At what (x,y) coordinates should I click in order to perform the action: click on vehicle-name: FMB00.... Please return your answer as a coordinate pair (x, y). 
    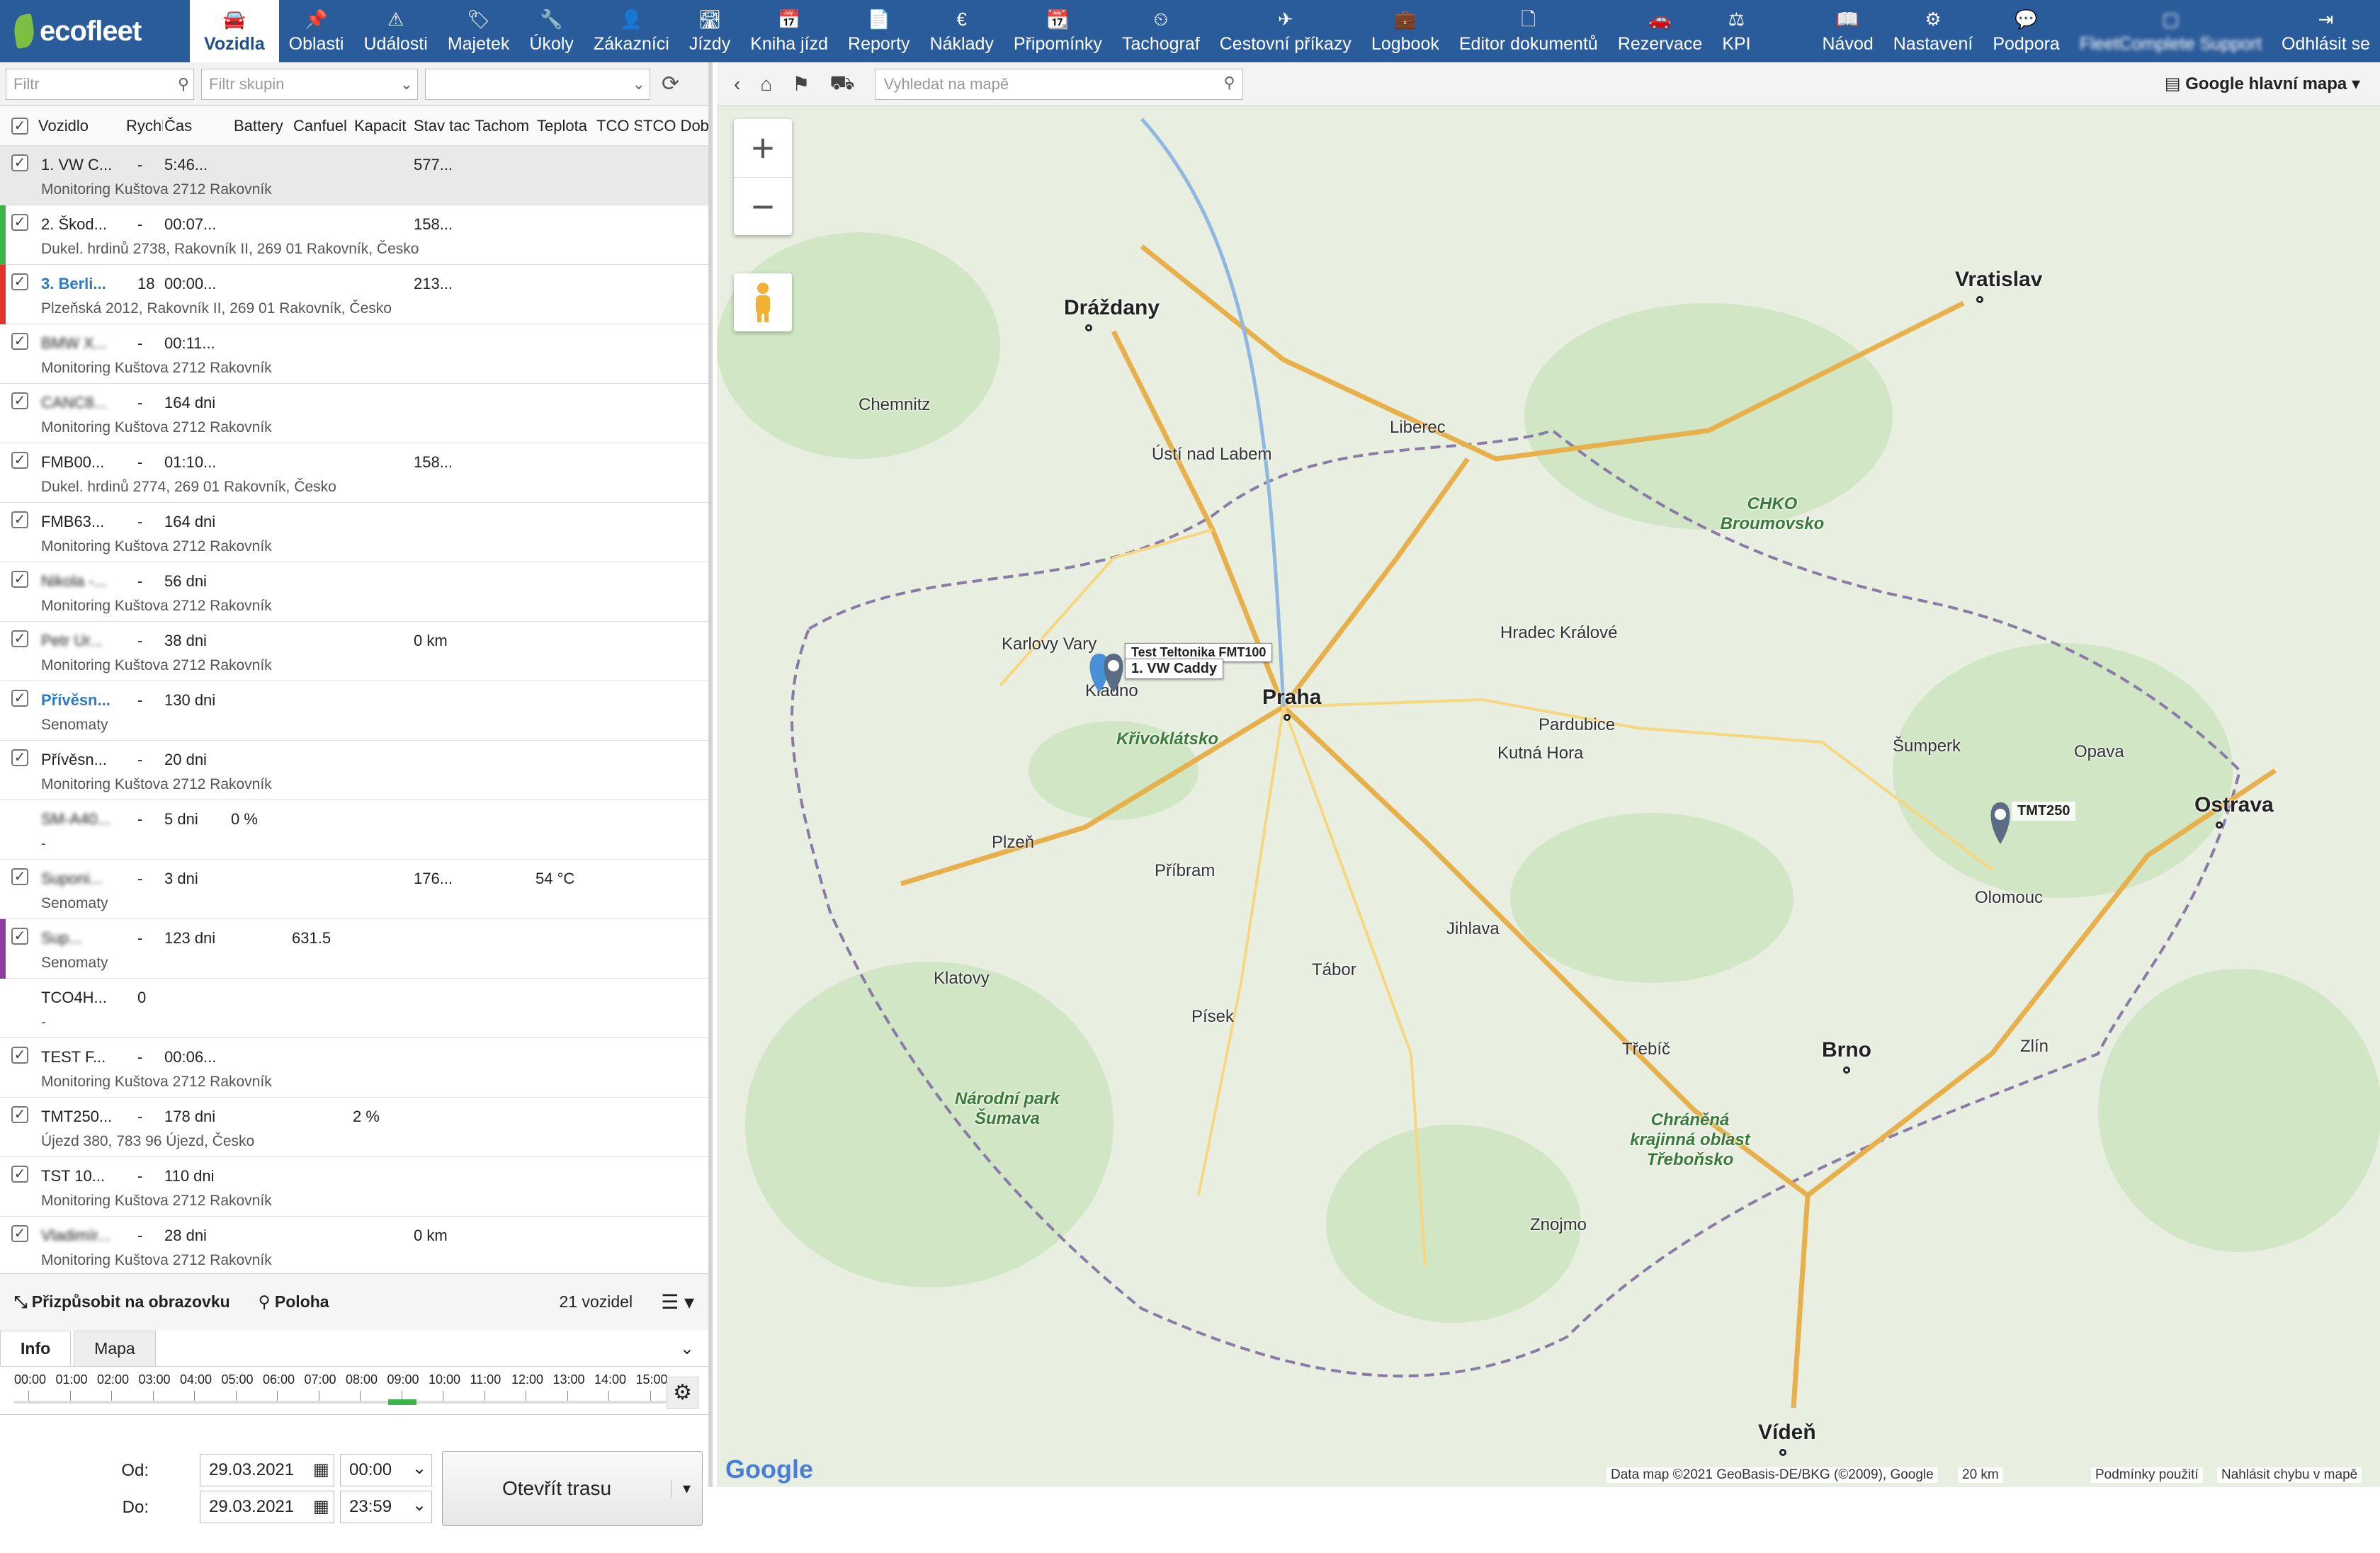
    Looking at the image, I should click on (73, 462).